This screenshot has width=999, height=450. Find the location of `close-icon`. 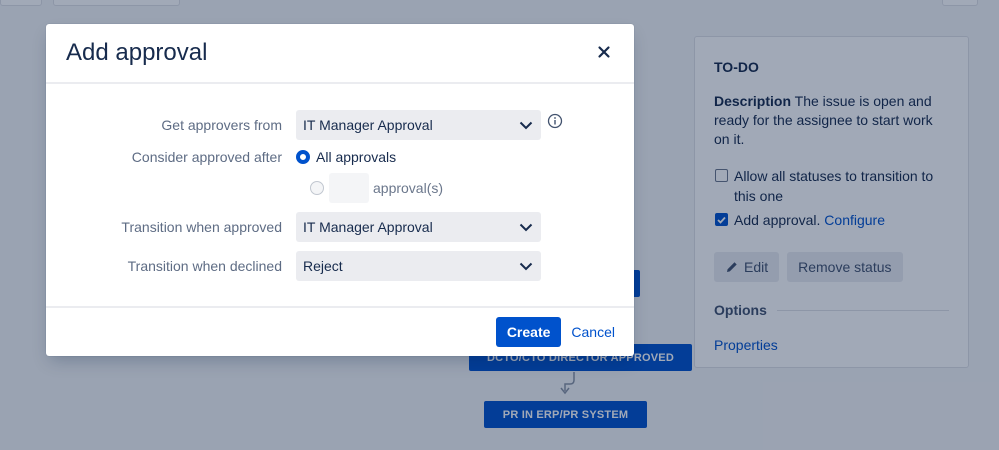

close-icon is located at coordinates (604, 52).